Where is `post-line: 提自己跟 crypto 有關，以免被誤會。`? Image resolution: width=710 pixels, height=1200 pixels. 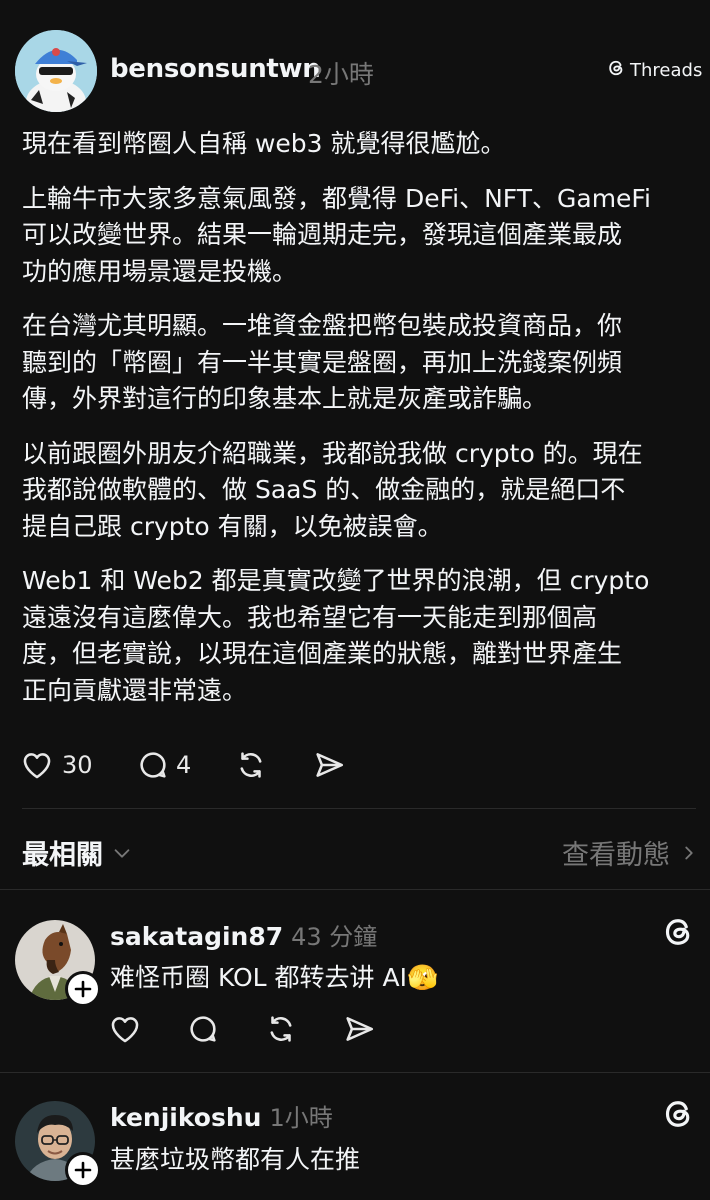
post-line: 提自己跟 crypto 有關，以免被誤會。 is located at coordinates (232, 526).